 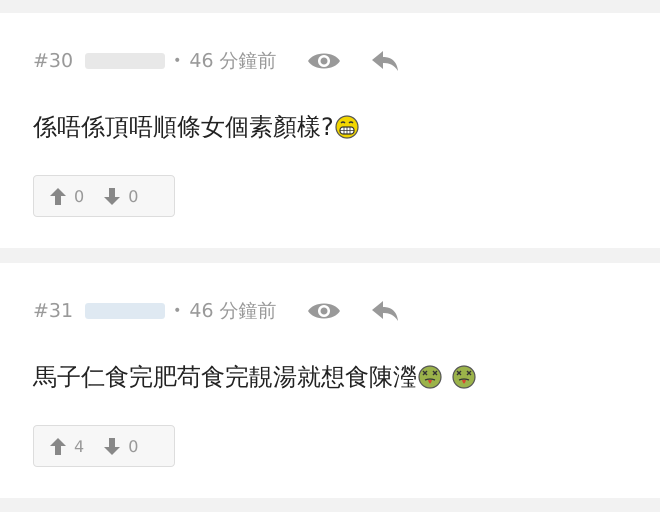 What do you see at coordinates (67, 196) in the screenshot?
I see `upvote-button: 0` at bounding box center [67, 196].